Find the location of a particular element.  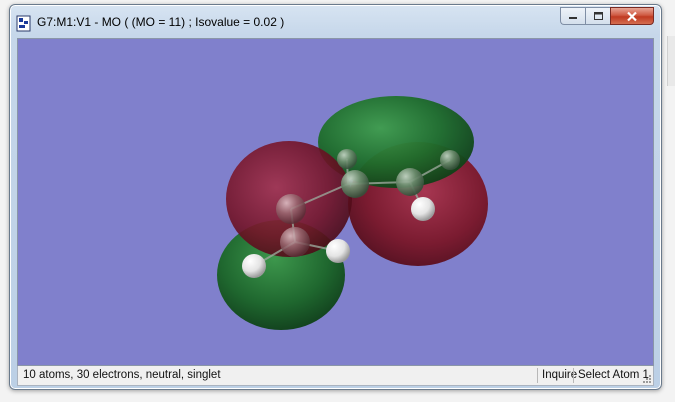

close-icon is located at coordinates (632, 16).